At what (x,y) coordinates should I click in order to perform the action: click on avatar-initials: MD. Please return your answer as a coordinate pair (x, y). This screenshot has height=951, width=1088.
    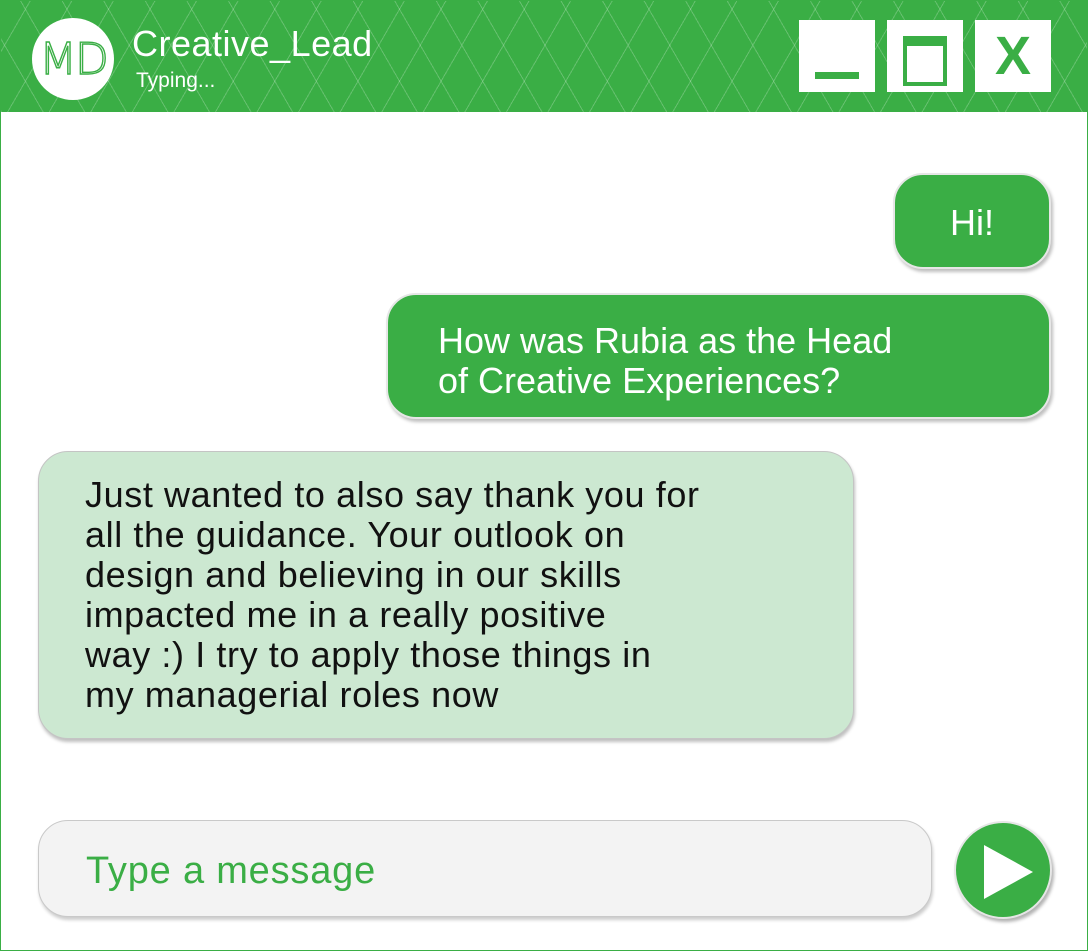
    Looking at the image, I should click on (73, 59).